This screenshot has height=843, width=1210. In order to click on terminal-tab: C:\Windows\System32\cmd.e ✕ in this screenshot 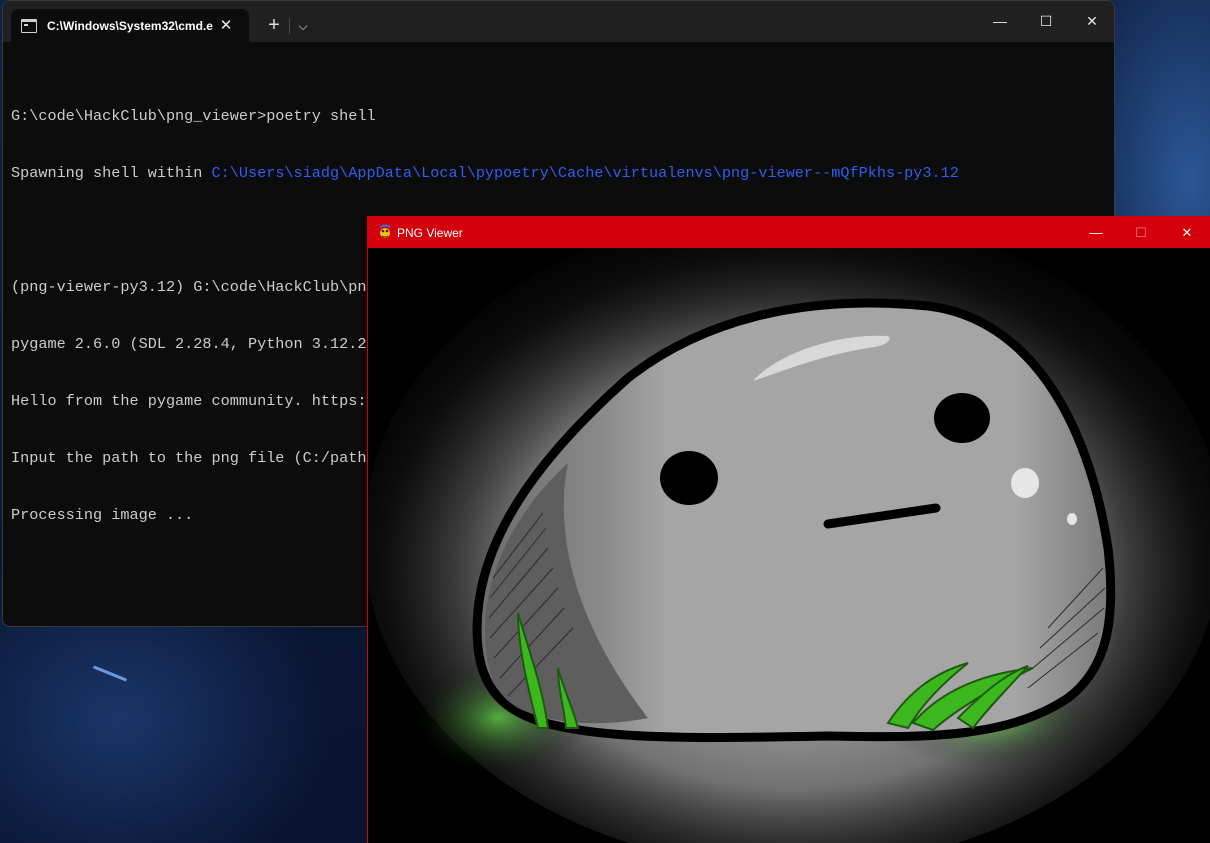, I will do `click(130, 25)`.